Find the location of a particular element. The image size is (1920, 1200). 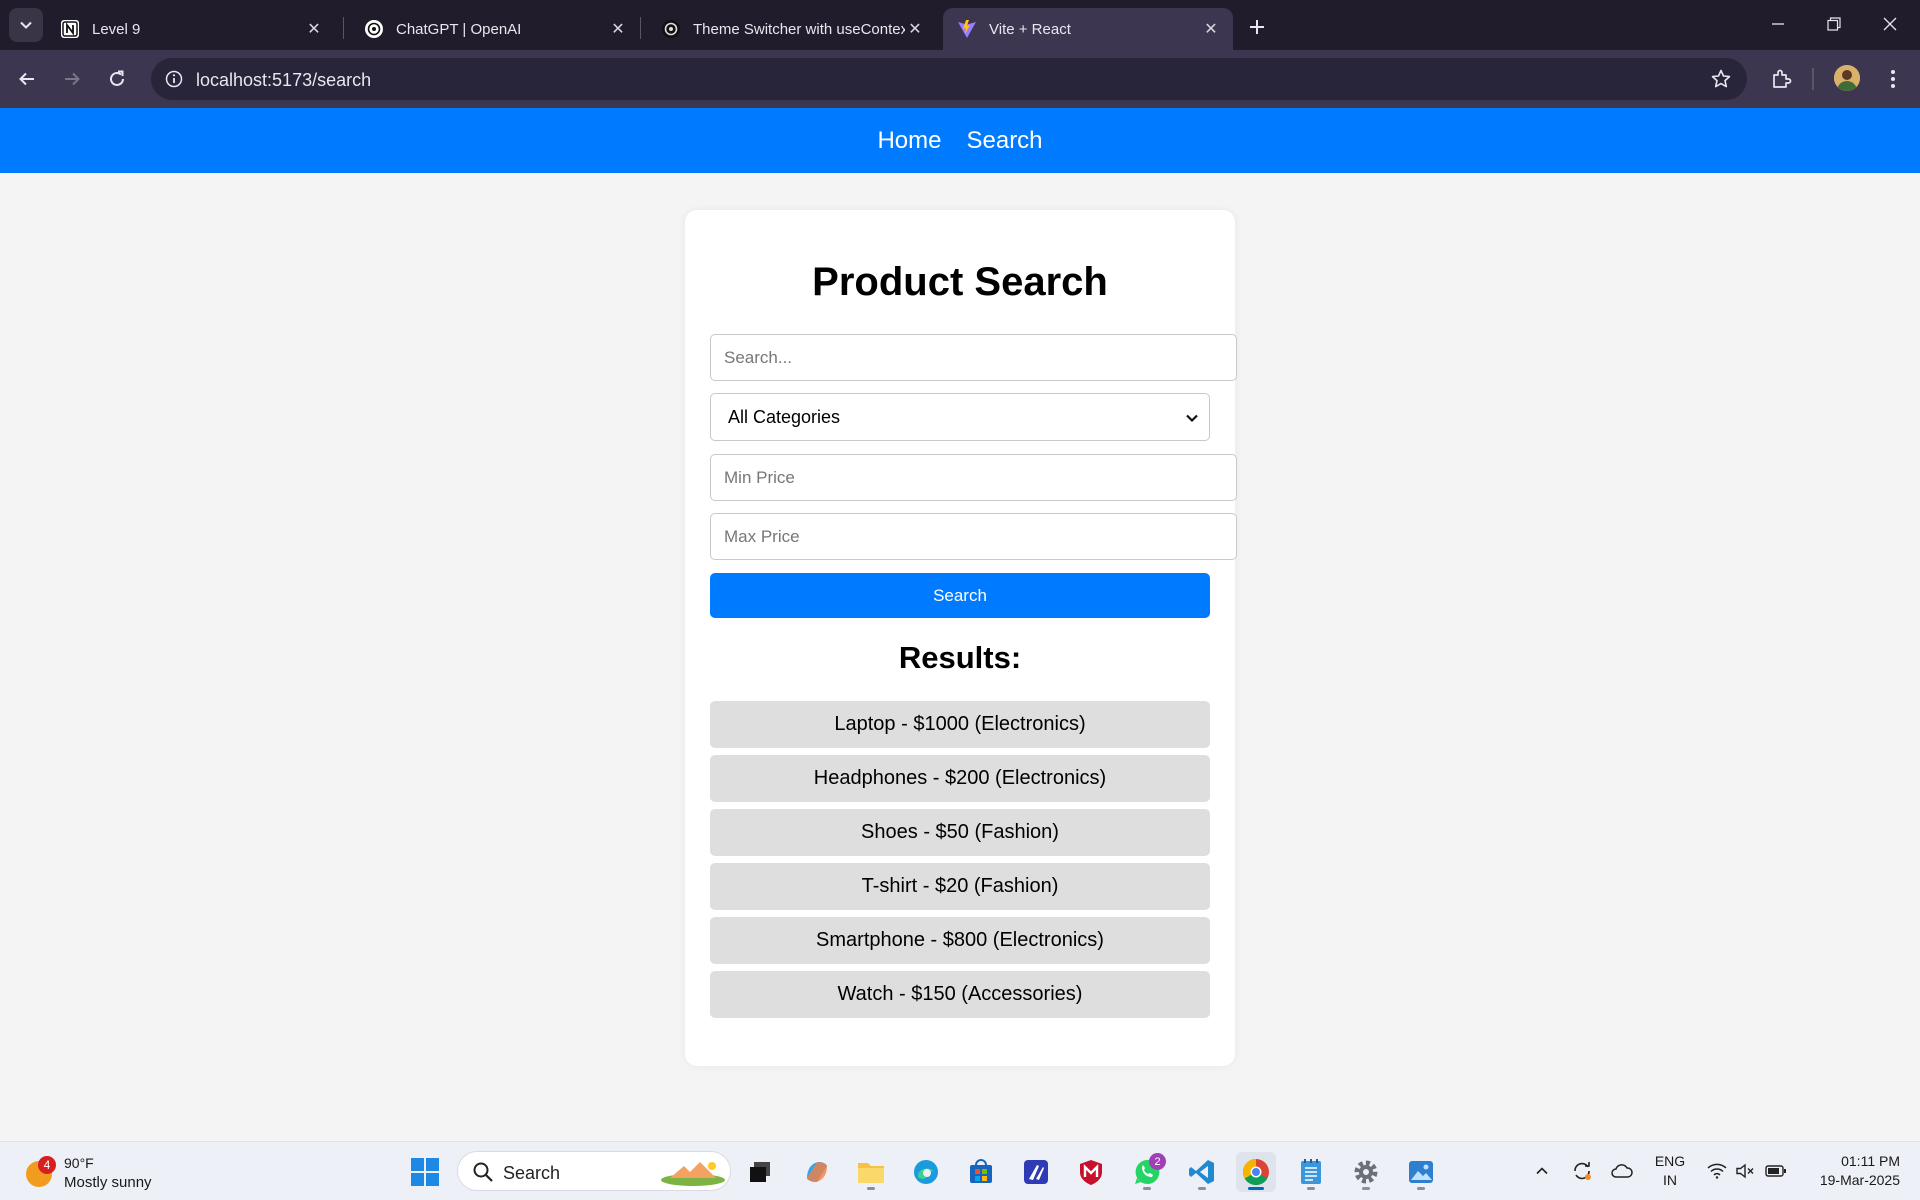

tab-chatgpt: ChatGPT | OpenAI ✕ is located at coordinates (495, 29).